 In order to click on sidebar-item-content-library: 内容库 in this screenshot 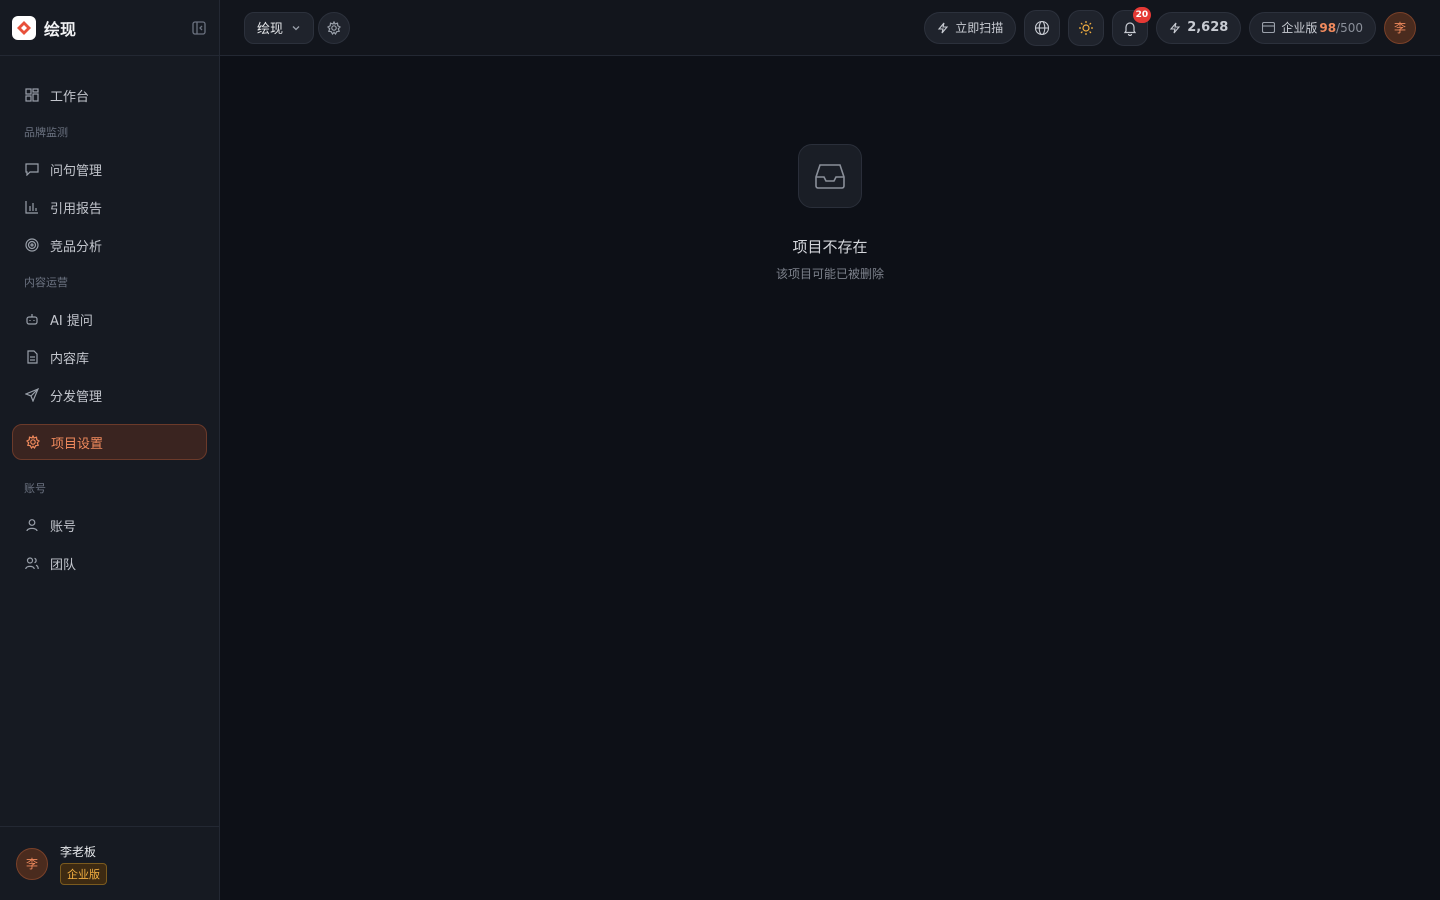, I will do `click(109, 357)`.